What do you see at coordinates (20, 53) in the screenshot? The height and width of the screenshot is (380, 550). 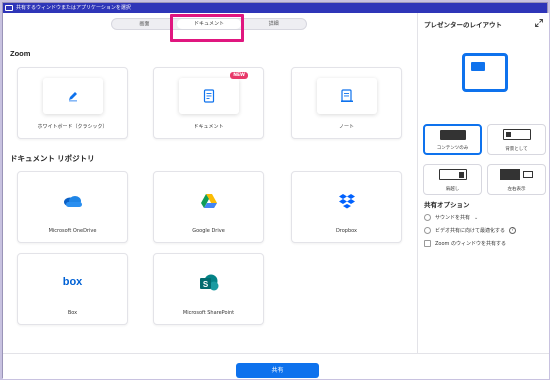 I see `section-title-zoom: Zoom` at bounding box center [20, 53].